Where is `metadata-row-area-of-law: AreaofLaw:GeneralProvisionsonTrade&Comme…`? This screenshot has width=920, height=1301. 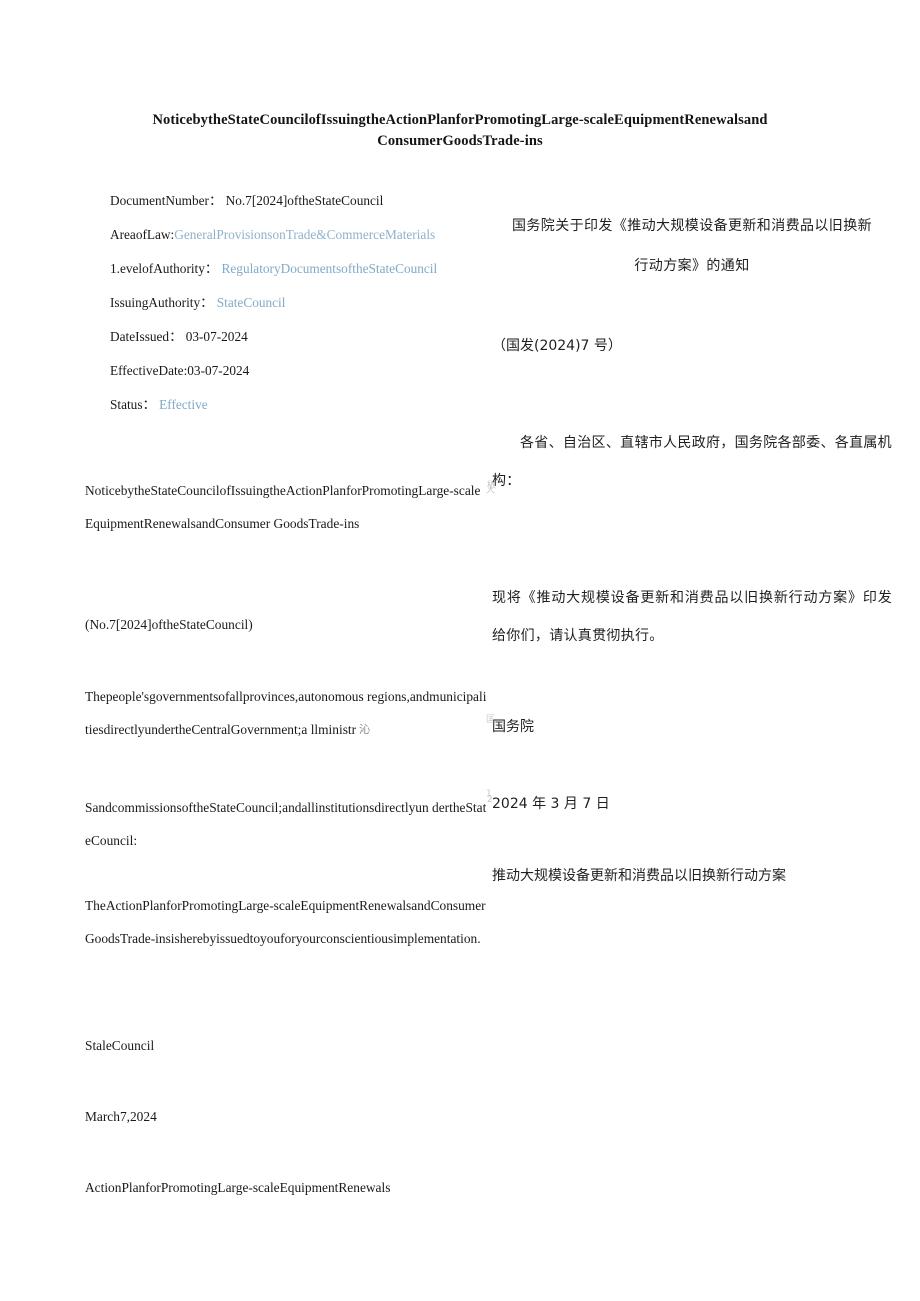 metadata-row-area-of-law: AreaofLaw:GeneralProvisionsonTrade&Comme… is located at coordinates (297, 235).